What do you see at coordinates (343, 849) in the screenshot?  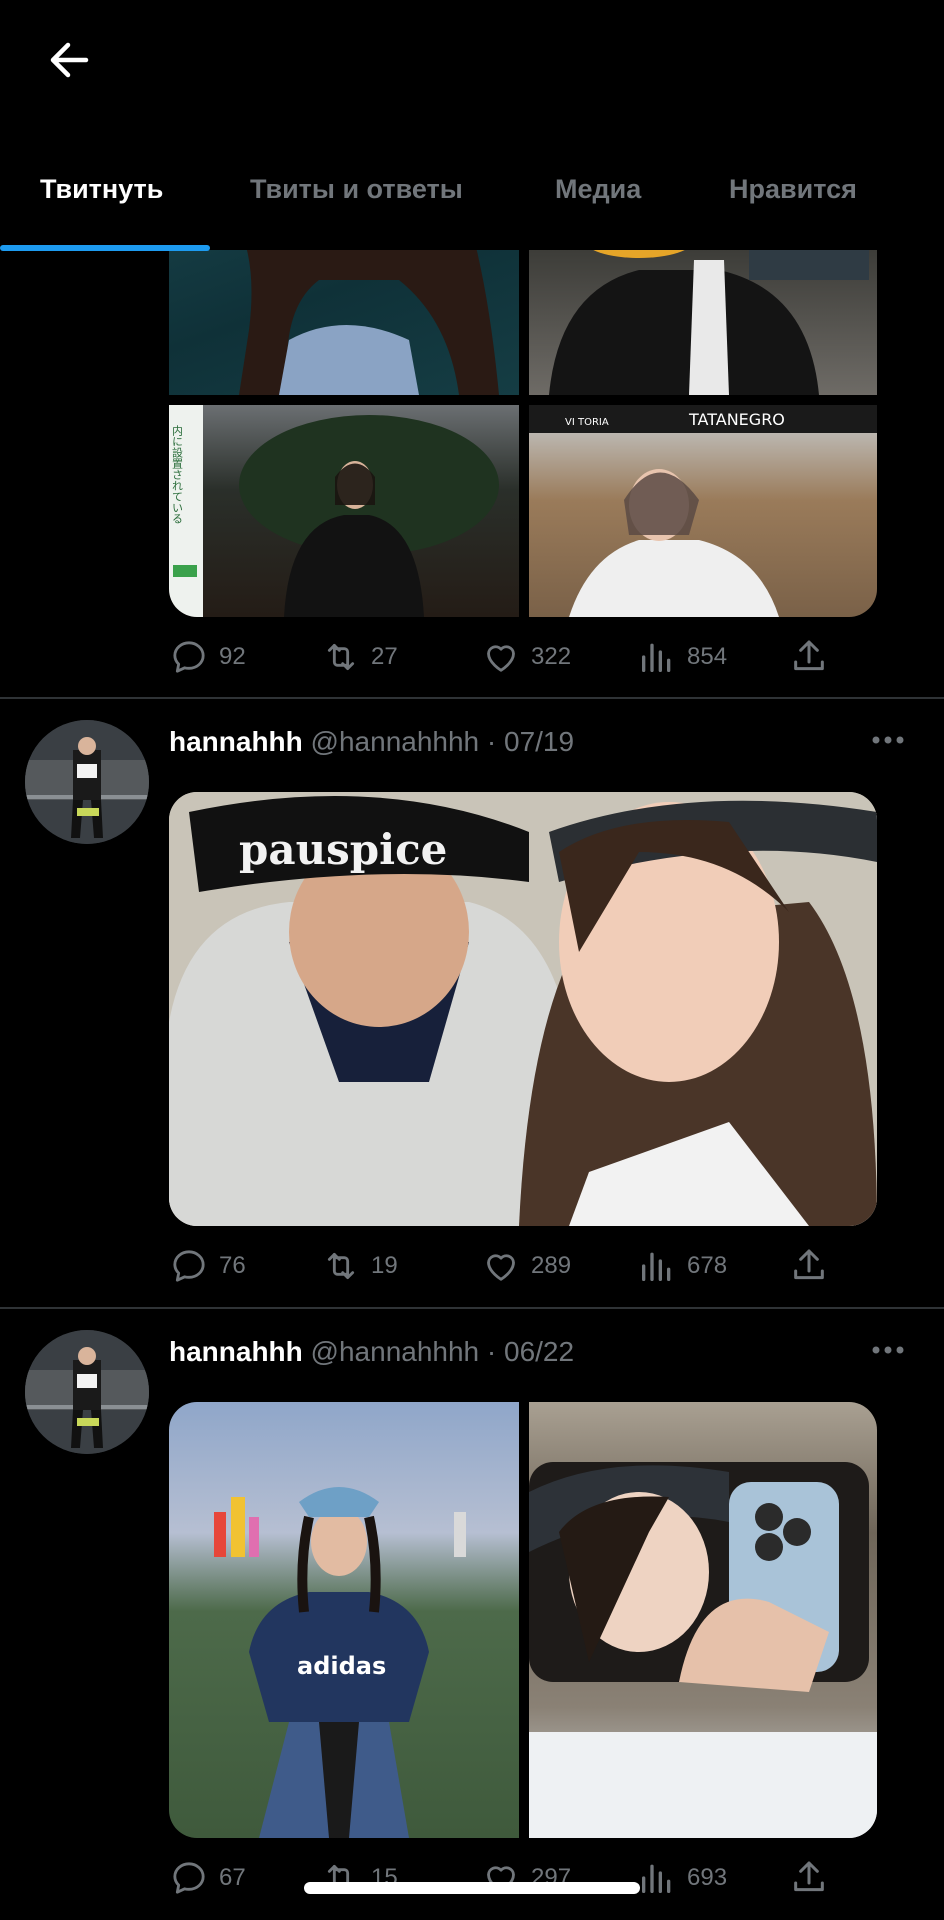 I see `beanie-text: pauspice` at bounding box center [343, 849].